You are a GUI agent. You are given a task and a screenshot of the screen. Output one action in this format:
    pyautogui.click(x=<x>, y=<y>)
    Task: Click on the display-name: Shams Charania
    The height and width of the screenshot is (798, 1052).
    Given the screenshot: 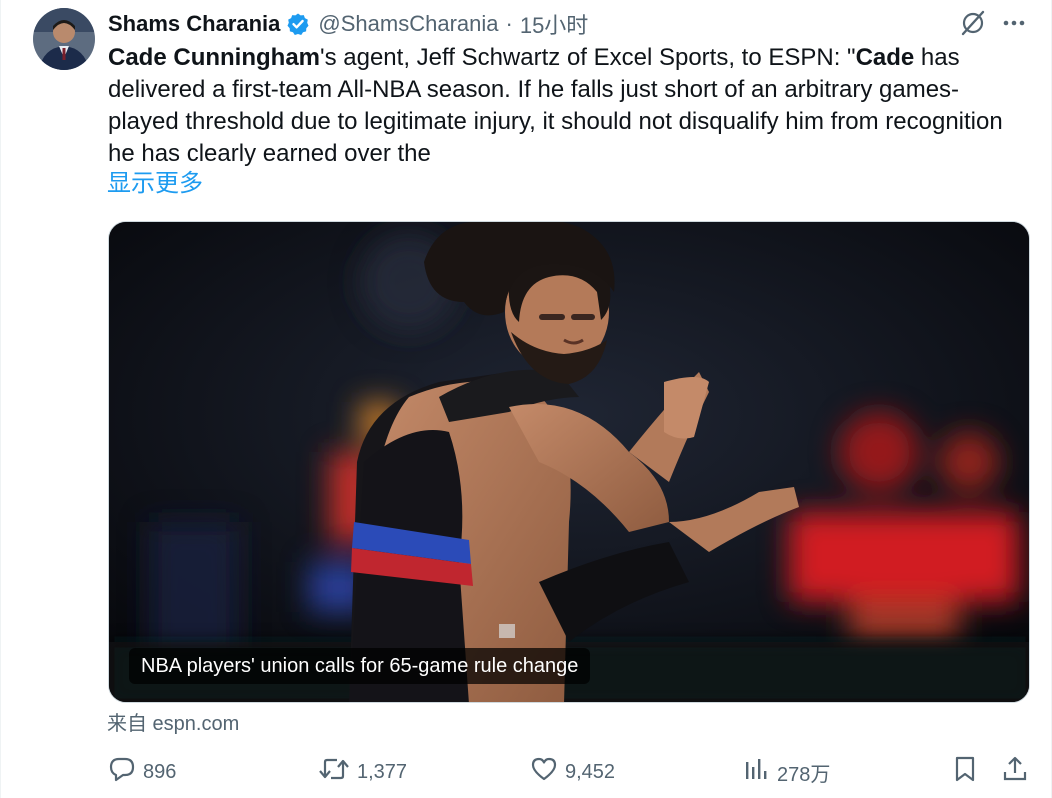 What is the action you would take?
    pyautogui.click(x=194, y=24)
    